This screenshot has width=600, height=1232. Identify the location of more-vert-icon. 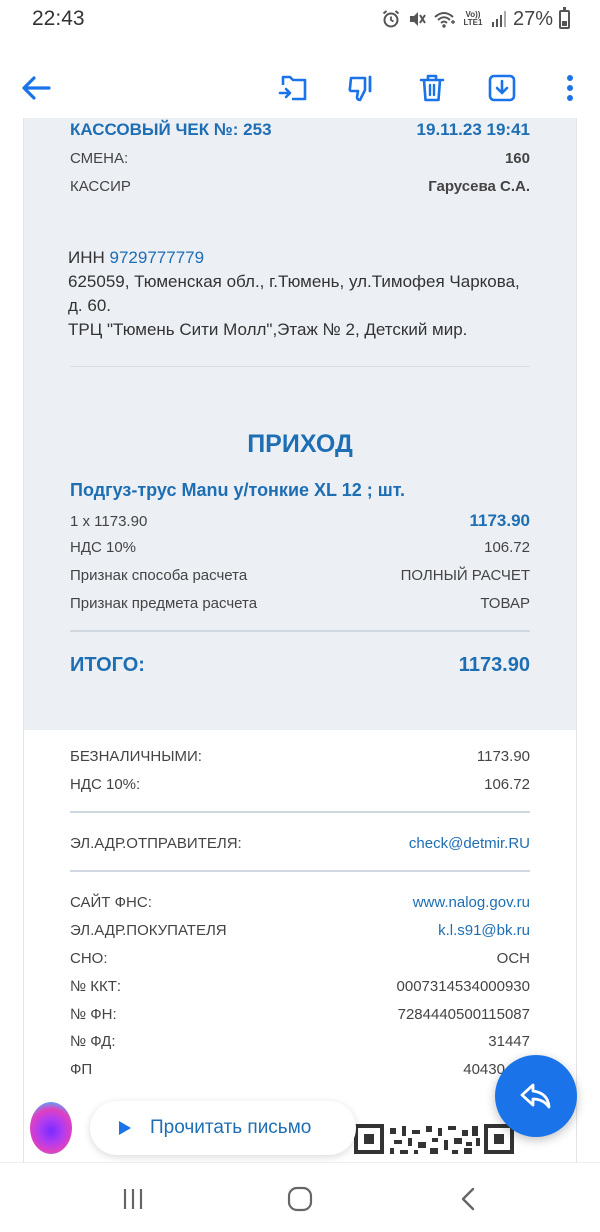
(570, 88).